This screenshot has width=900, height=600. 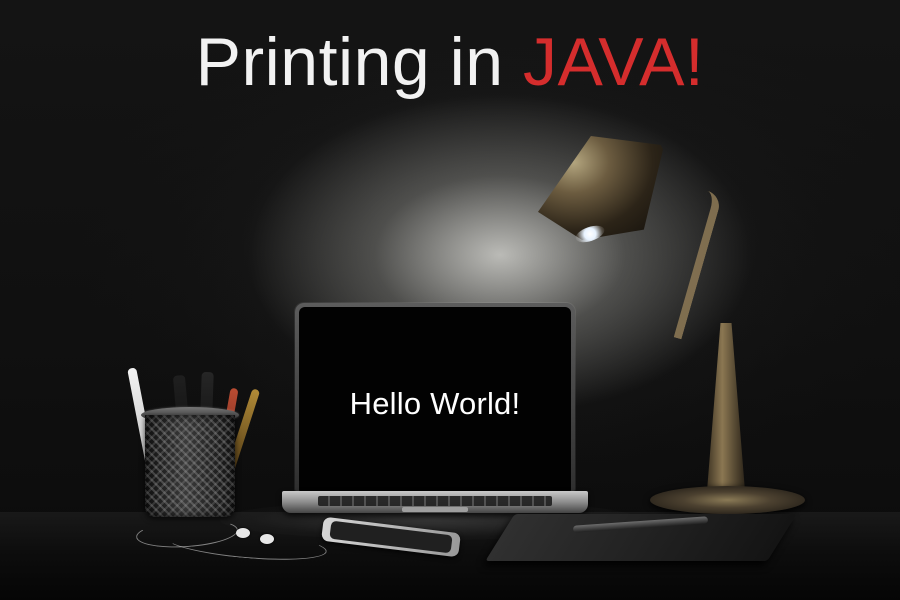 What do you see at coordinates (590, 234) in the screenshot?
I see `lamp-bulb-icon` at bounding box center [590, 234].